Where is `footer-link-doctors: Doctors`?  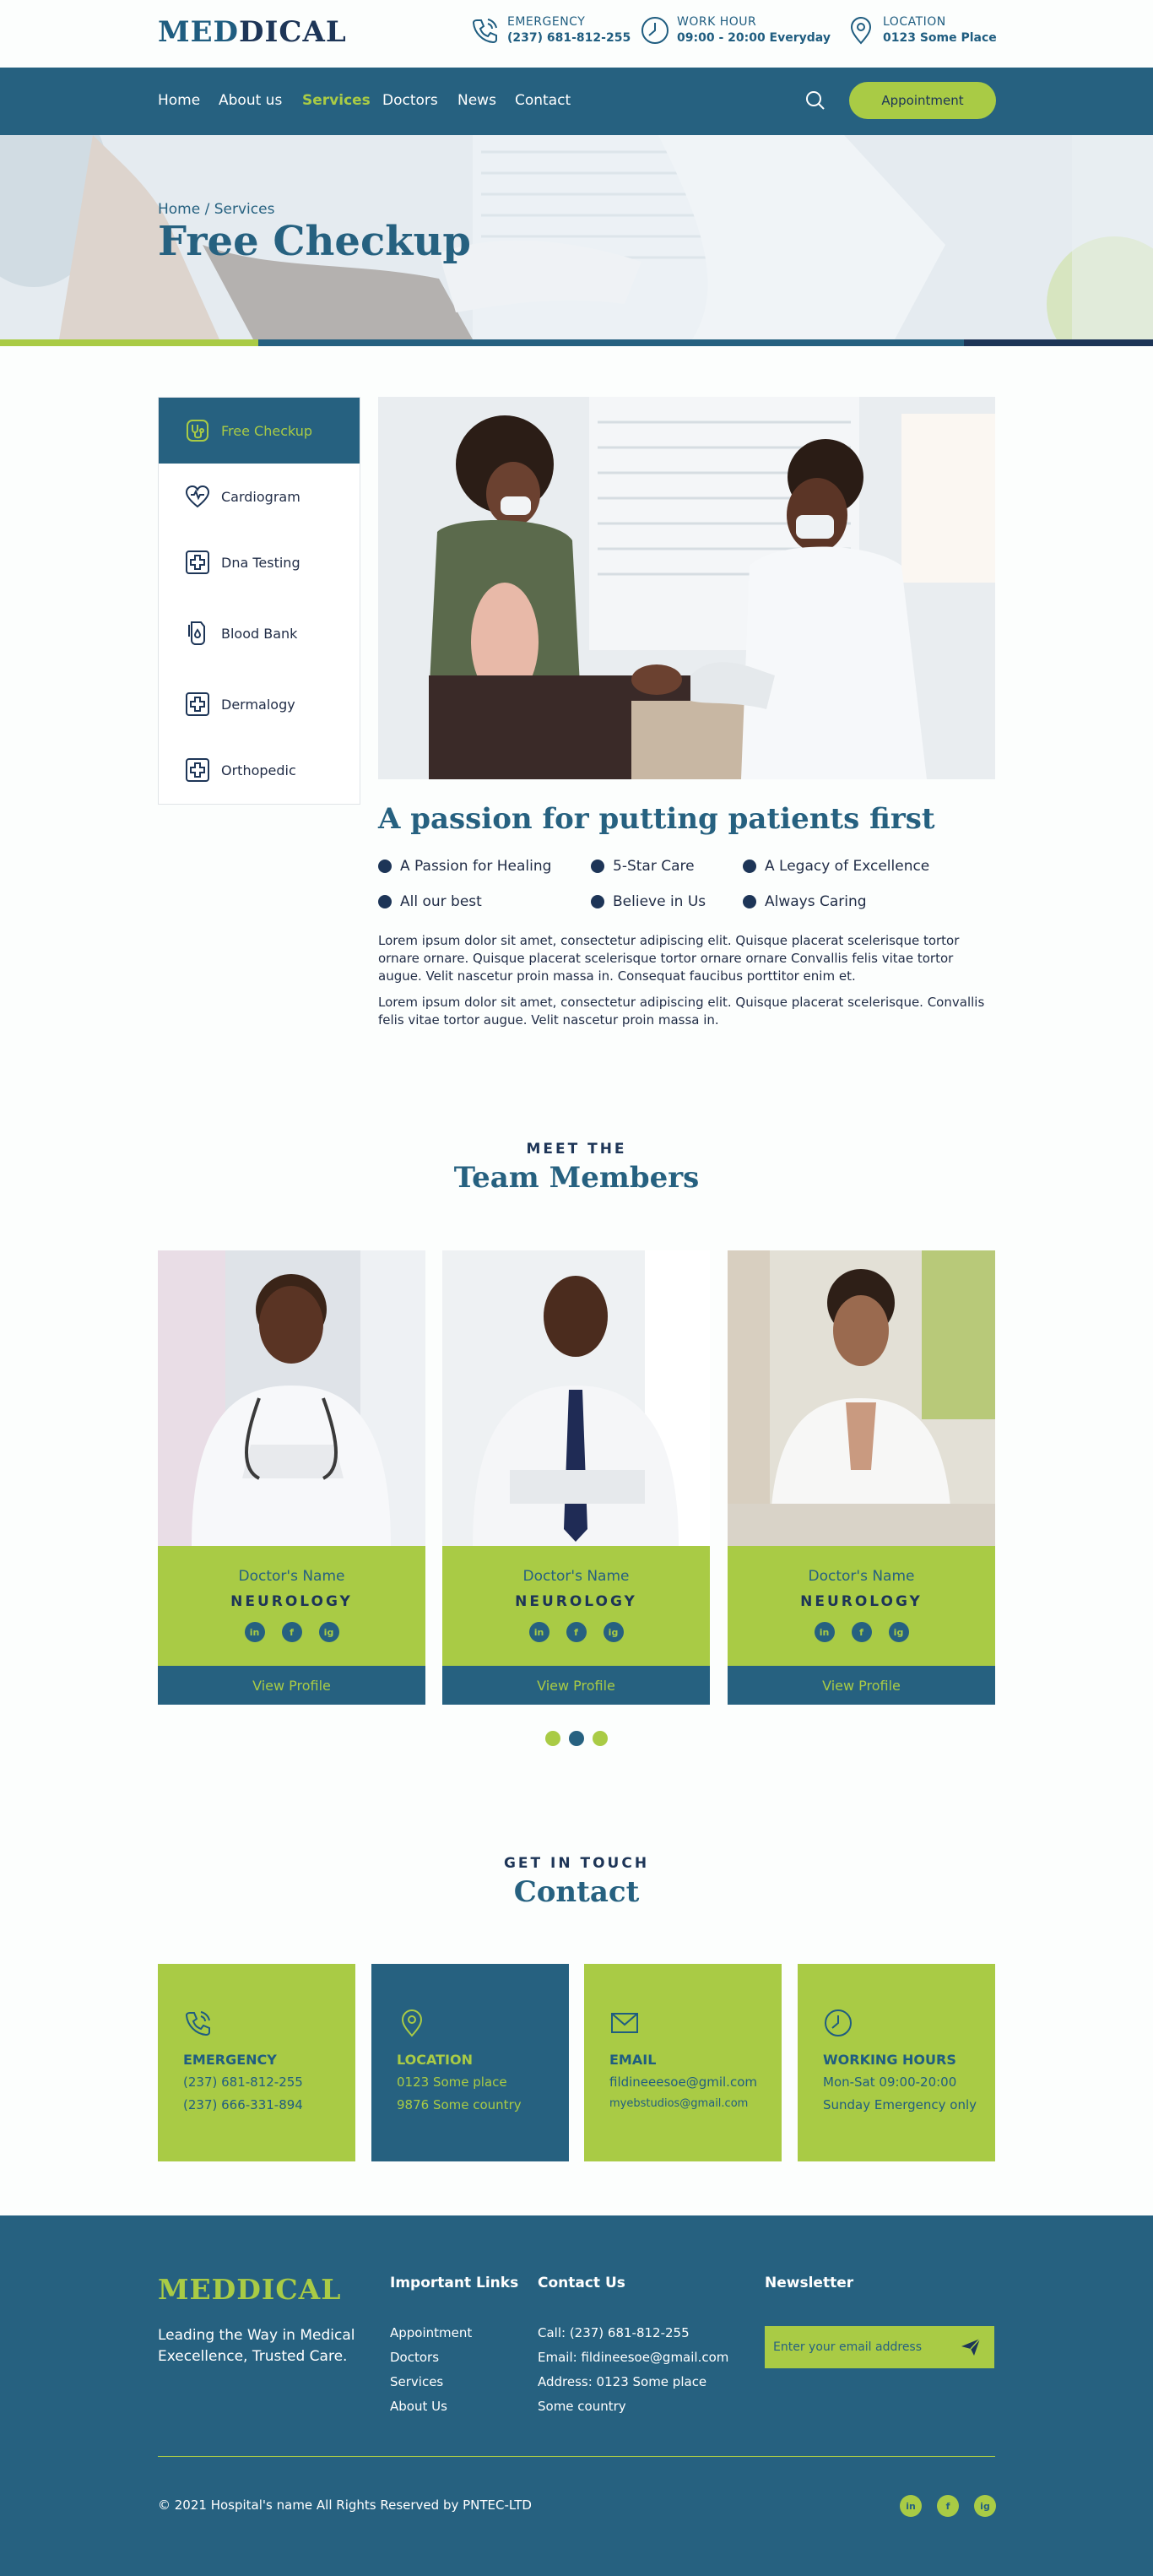 footer-link-doctors: Doctors is located at coordinates (414, 2357).